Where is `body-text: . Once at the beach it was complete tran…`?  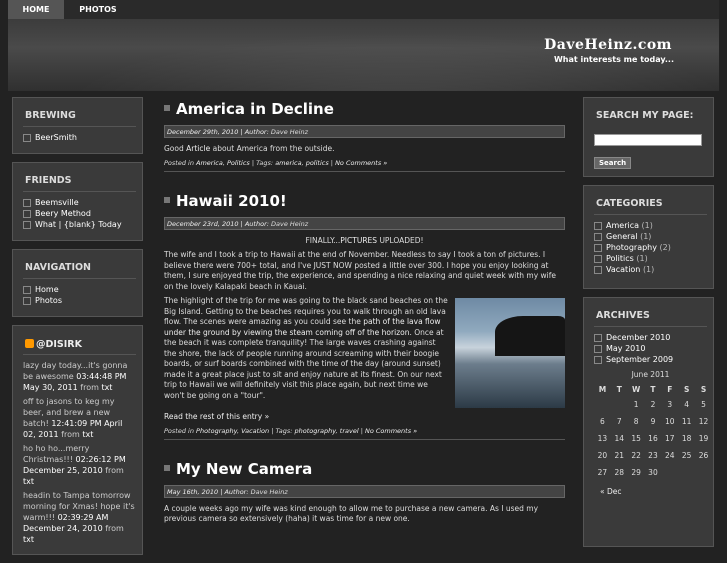 body-text: . Once at the beach it was complete tran… is located at coordinates (304, 363).